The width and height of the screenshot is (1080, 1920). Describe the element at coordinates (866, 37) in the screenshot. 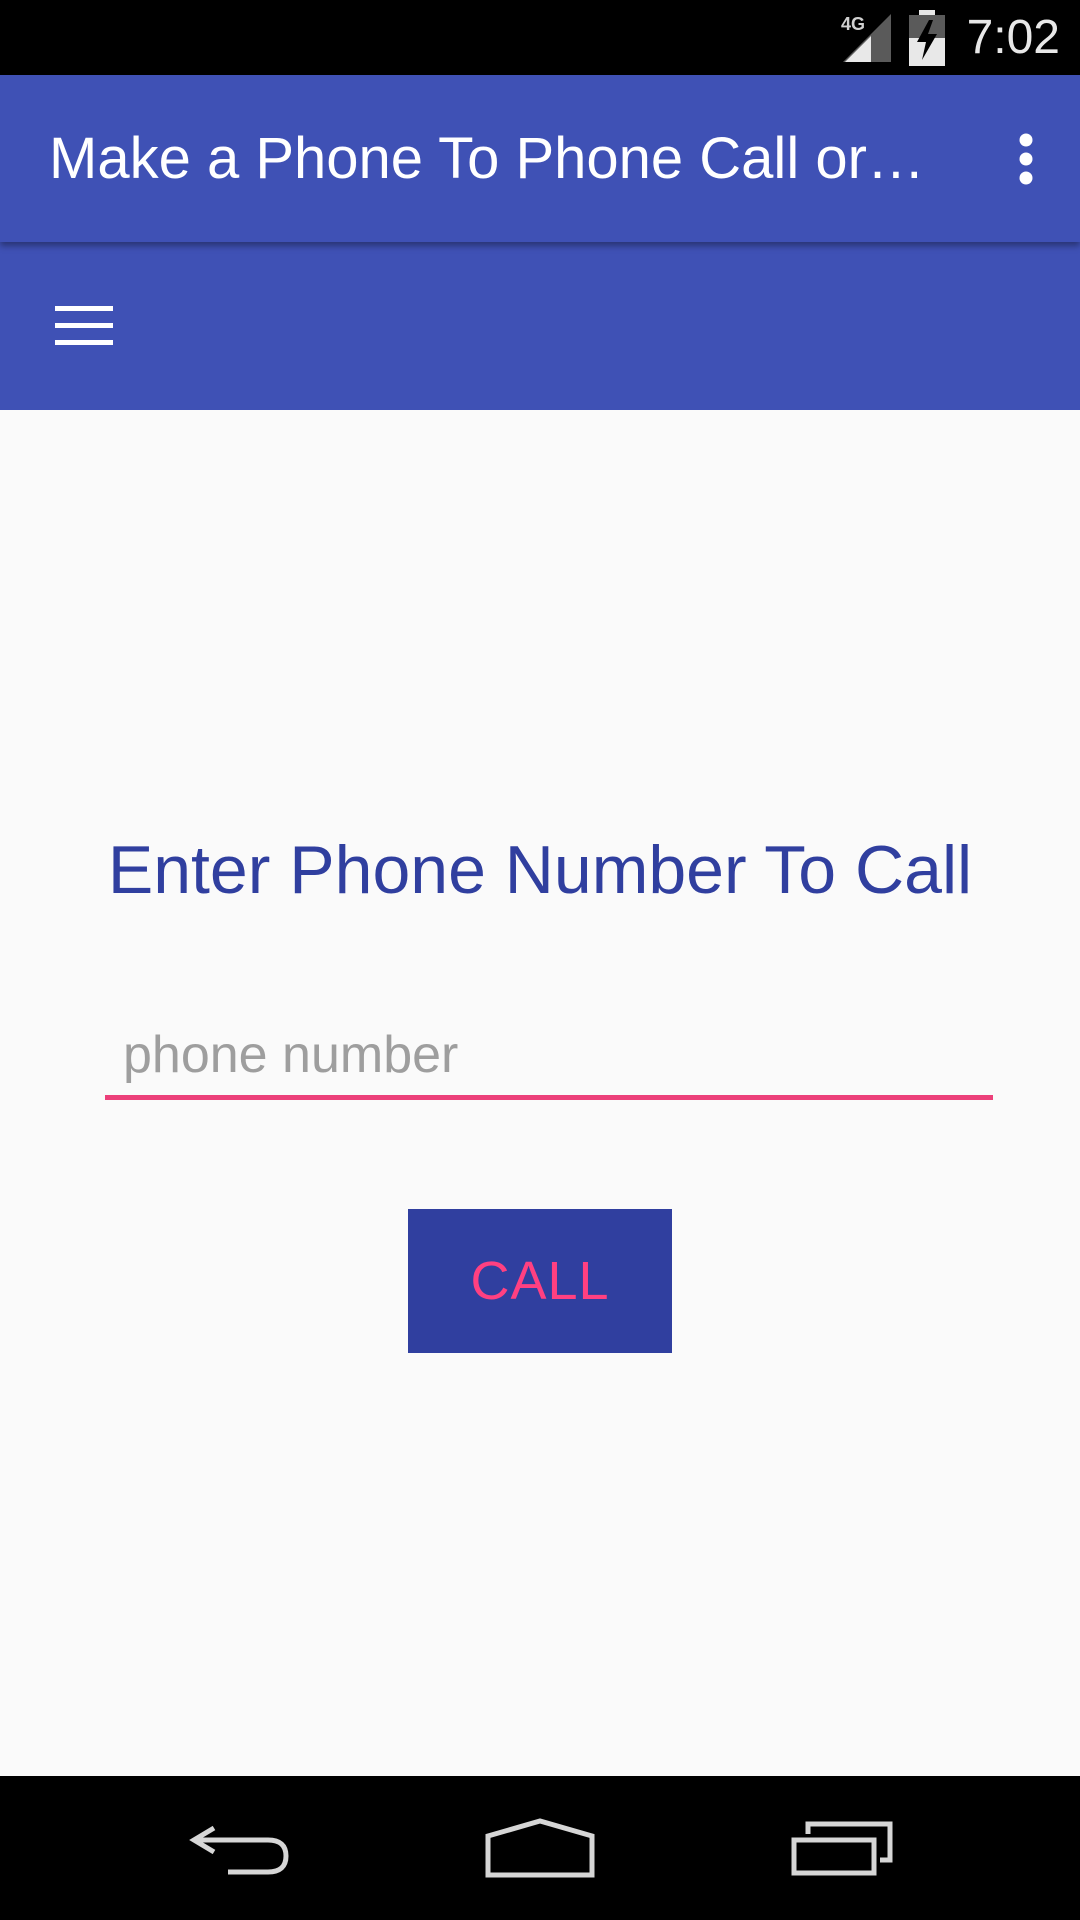

I see `signal-icon: 4G` at that location.